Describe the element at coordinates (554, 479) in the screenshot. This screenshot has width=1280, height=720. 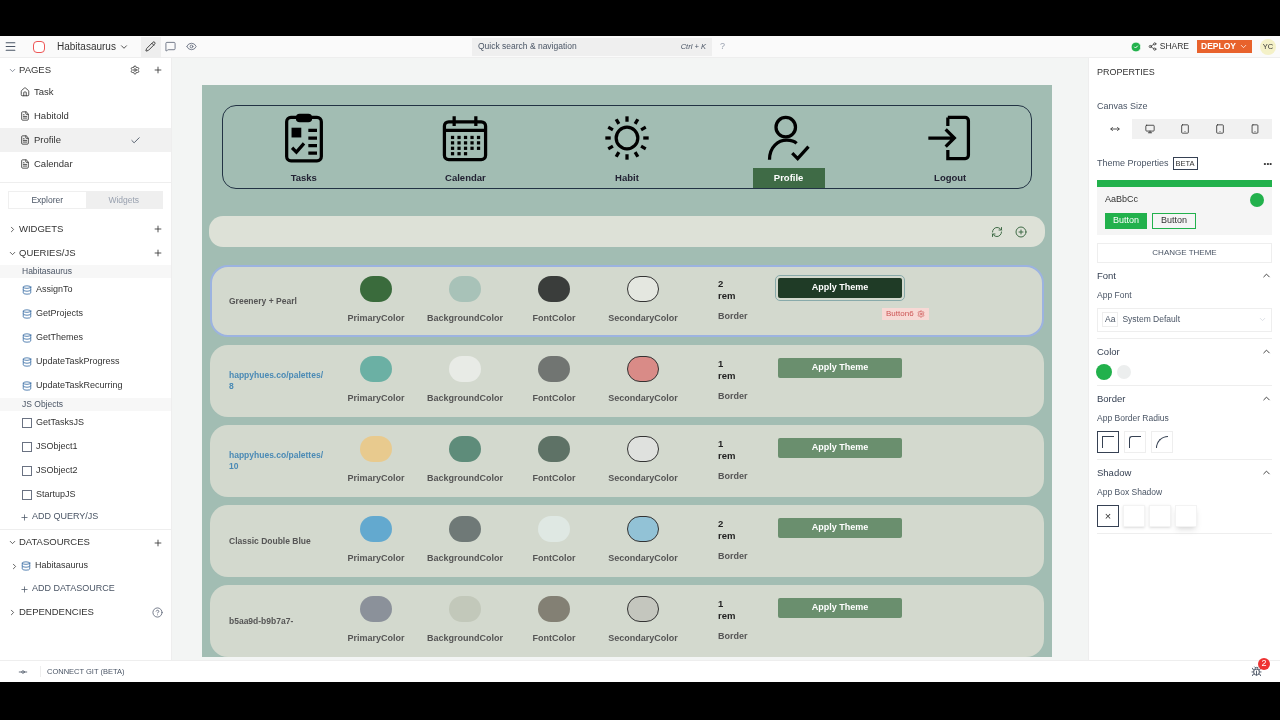
I see `swatch-label: FontColor` at that location.